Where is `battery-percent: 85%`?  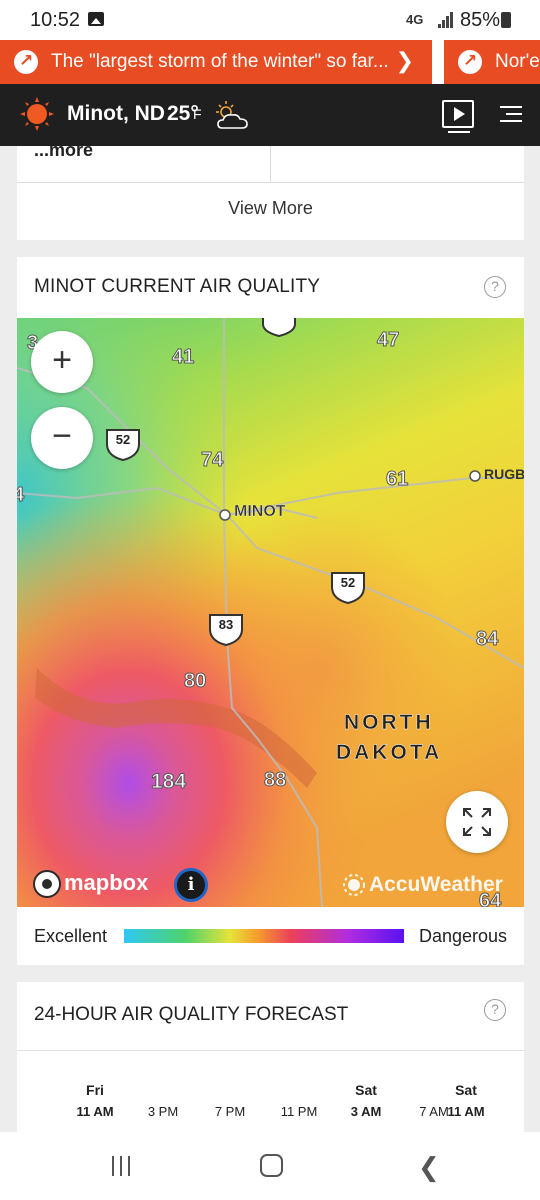
battery-percent: 85% is located at coordinates (480, 20).